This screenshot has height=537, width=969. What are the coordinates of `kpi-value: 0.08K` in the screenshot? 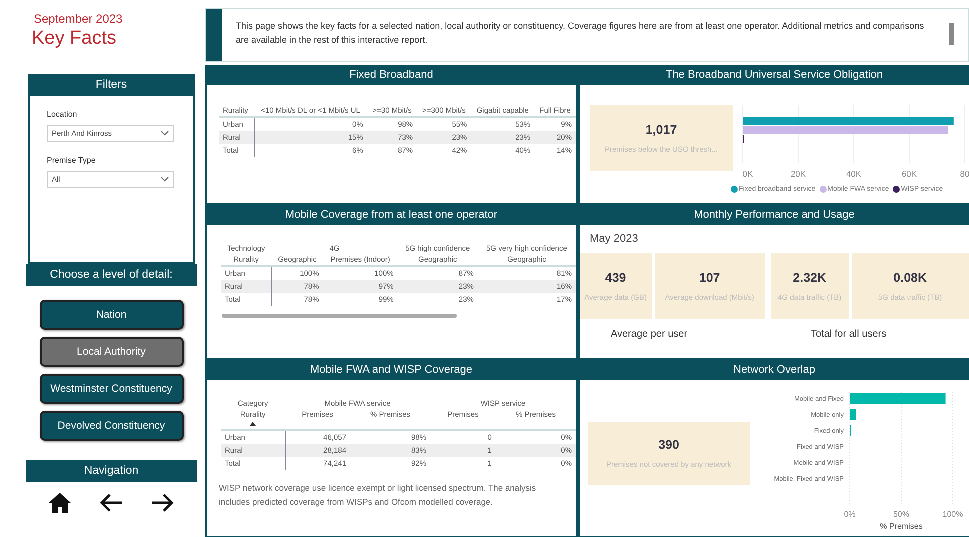 It's located at (910, 277).